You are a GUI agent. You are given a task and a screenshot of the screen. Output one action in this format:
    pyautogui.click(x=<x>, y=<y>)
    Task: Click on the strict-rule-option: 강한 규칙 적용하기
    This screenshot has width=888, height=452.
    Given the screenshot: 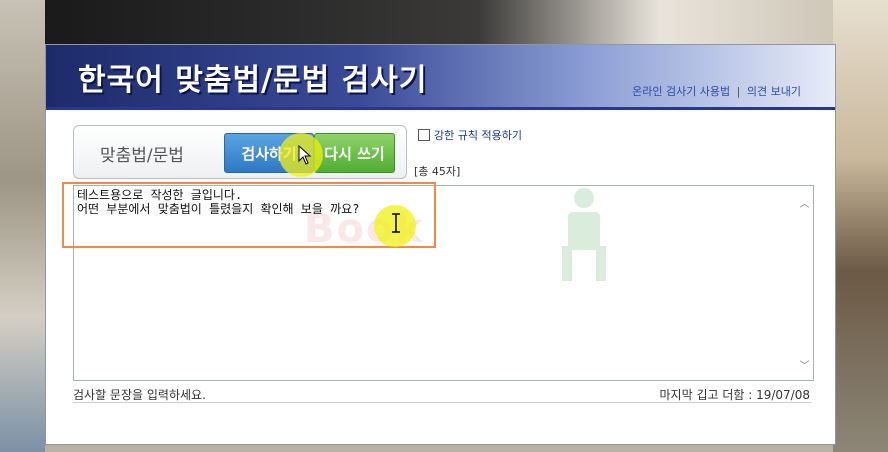 What is the action you would take?
    pyautogui.click(x=470, y=135)
    